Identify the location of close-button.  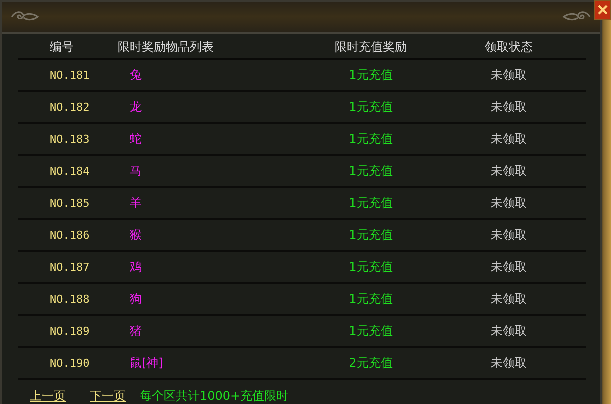
(602, 10).